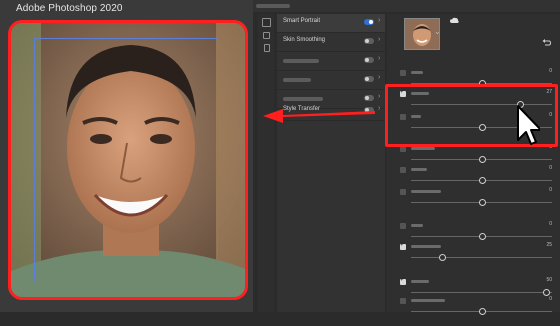  I want to click on panel-toolbar, so click(266, 163).